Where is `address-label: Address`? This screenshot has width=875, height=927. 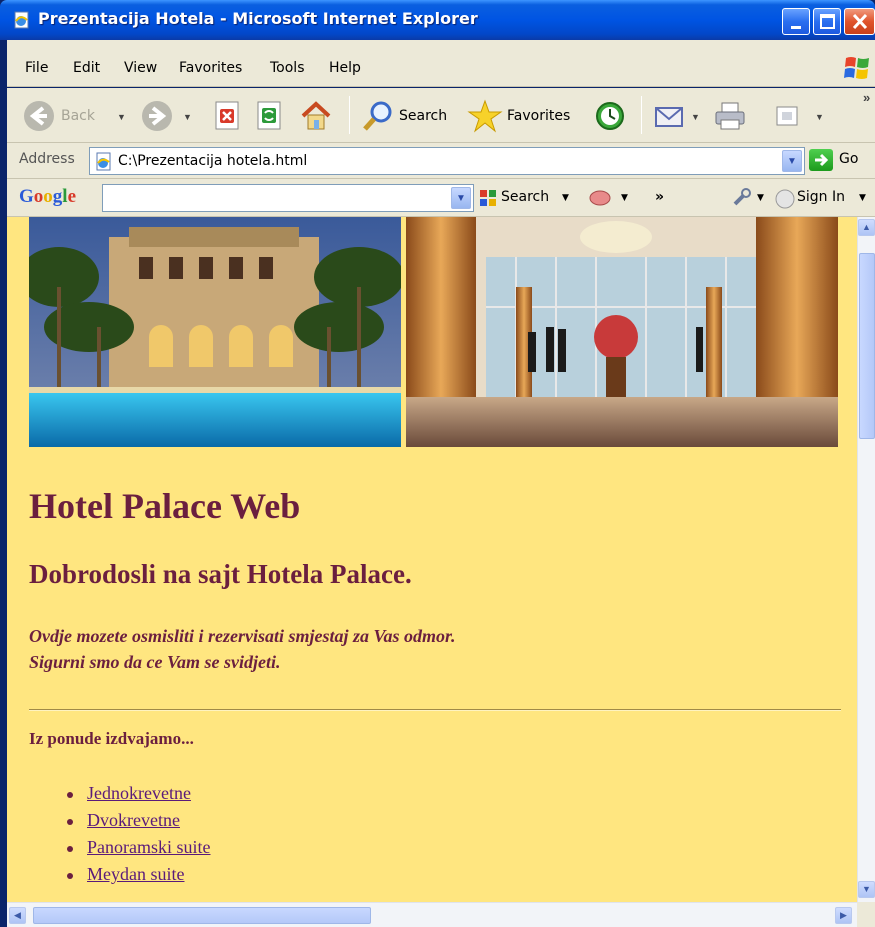 address-label: Address is located at coordinates (47, 159).